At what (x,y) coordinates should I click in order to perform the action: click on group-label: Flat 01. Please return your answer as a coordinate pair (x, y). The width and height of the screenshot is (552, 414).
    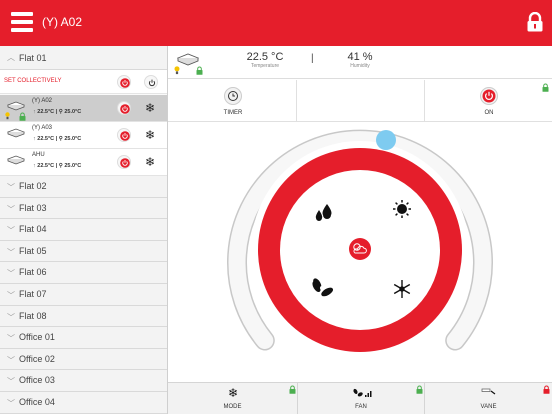
    Looking at the image, I should click on (33, 58).